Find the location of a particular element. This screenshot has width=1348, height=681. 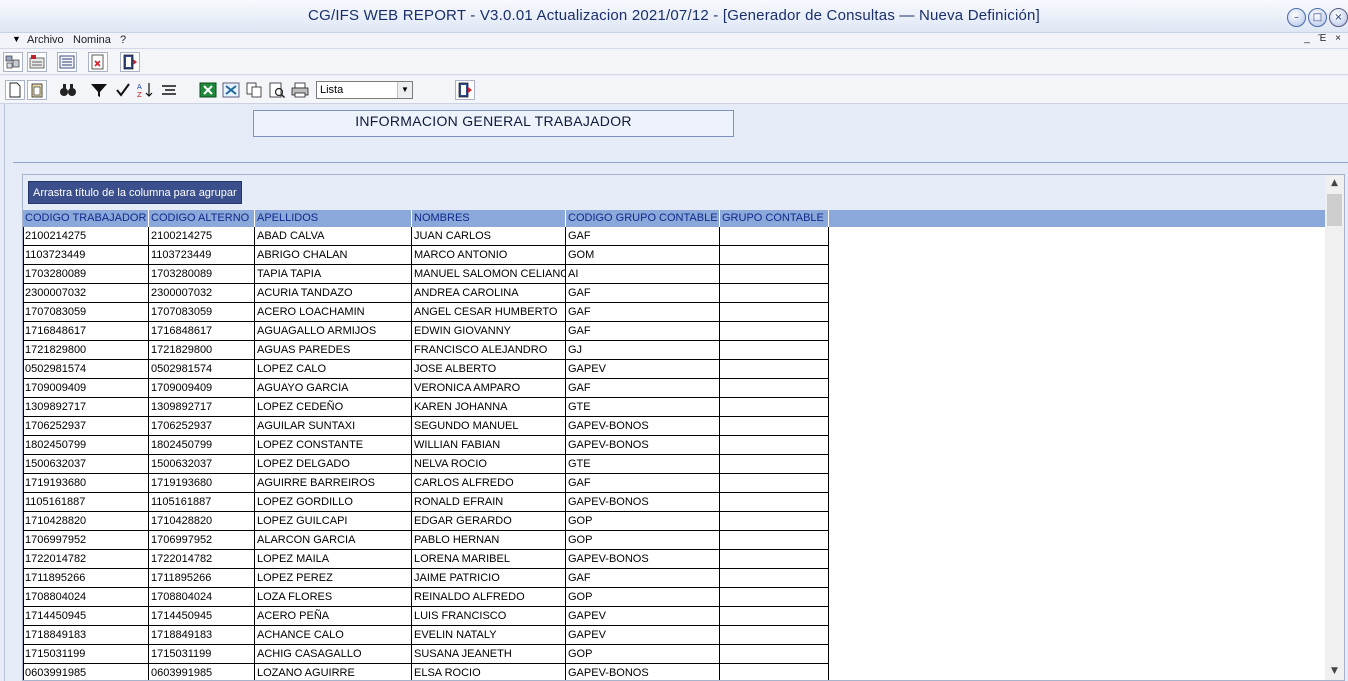

vertical-scrollbar: ▲ ▼ is located at coordinates (1334, 427).